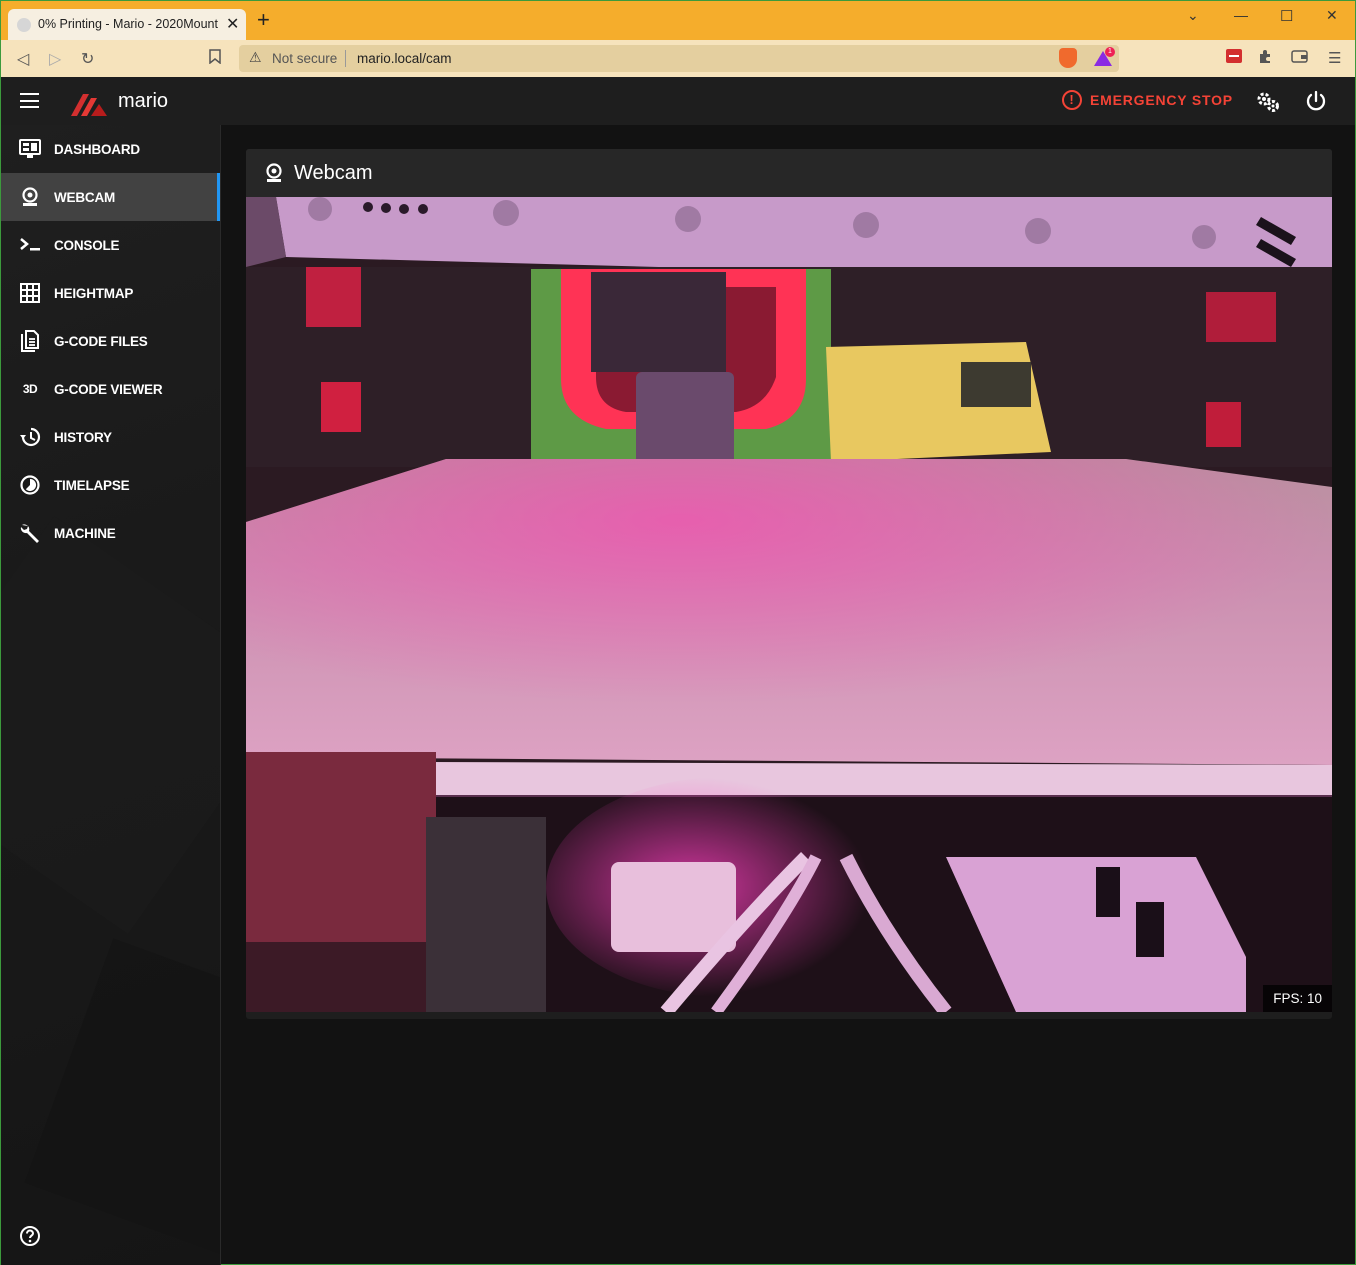  Describe the element at coordinates (1268, 102) in the screenshot. I see `settings-cogs-icon` at that location.